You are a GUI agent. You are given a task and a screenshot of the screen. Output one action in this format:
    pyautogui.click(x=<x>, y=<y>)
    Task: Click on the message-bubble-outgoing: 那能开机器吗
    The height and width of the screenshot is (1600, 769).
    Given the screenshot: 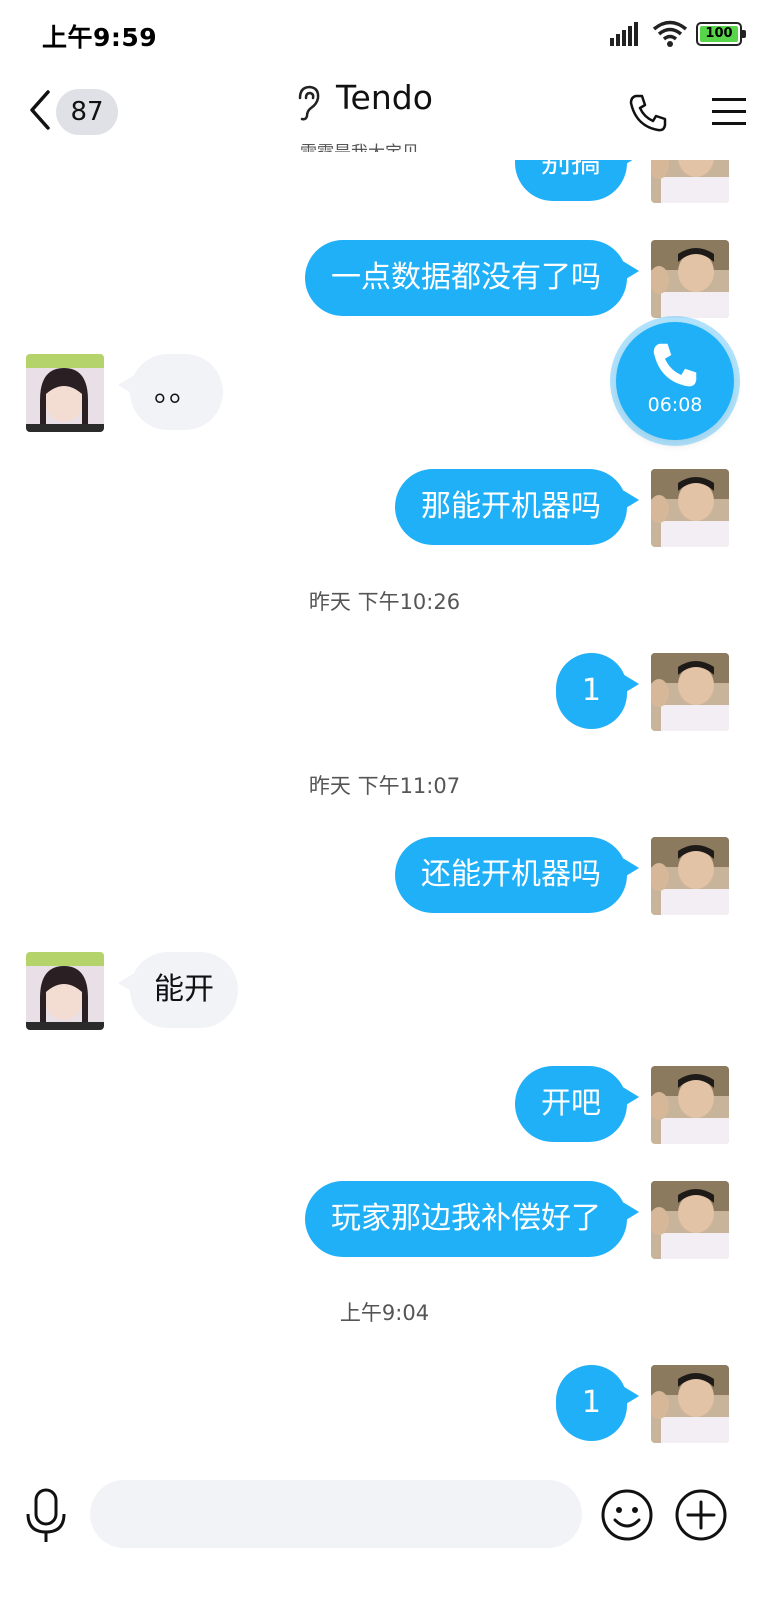 What is the action you would take?
    pyautogui.click(x=517, y=507)
    